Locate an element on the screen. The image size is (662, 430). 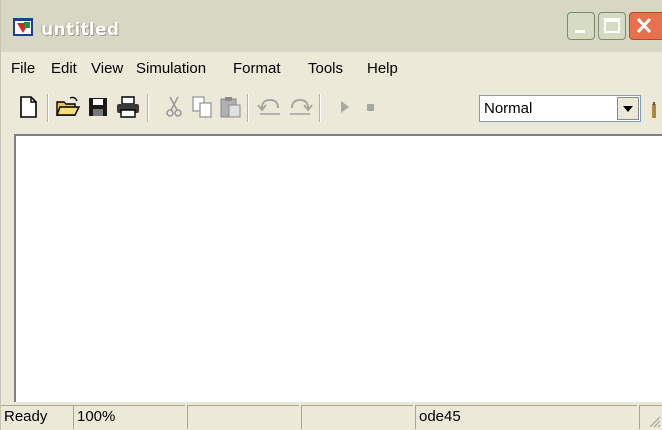
menu-edit: Edit is located at coordinates (64, 68).